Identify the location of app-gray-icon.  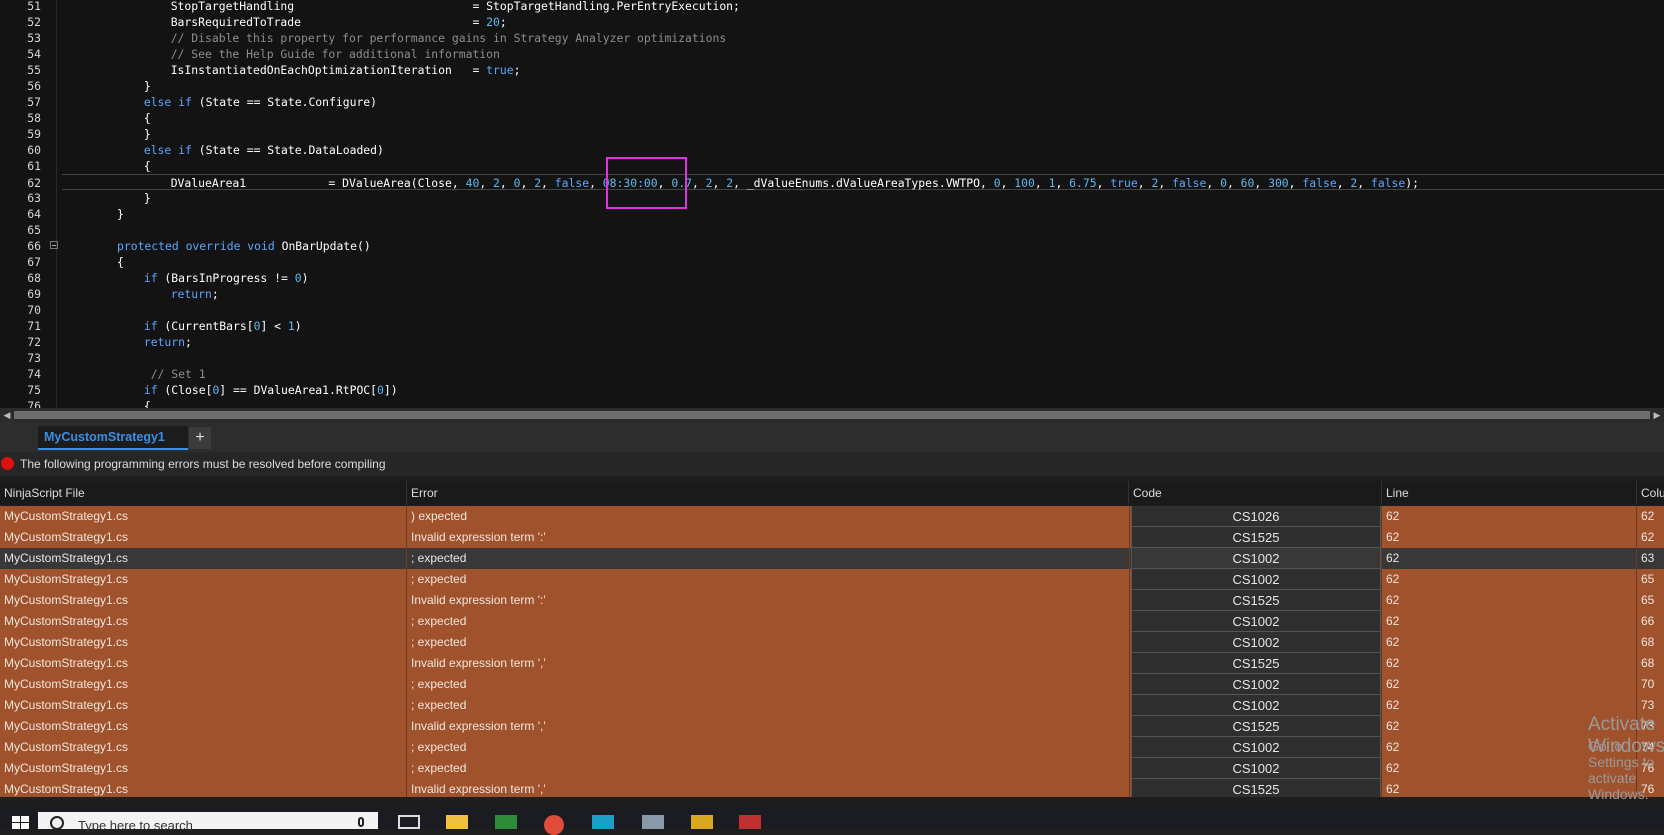
(653, 822).